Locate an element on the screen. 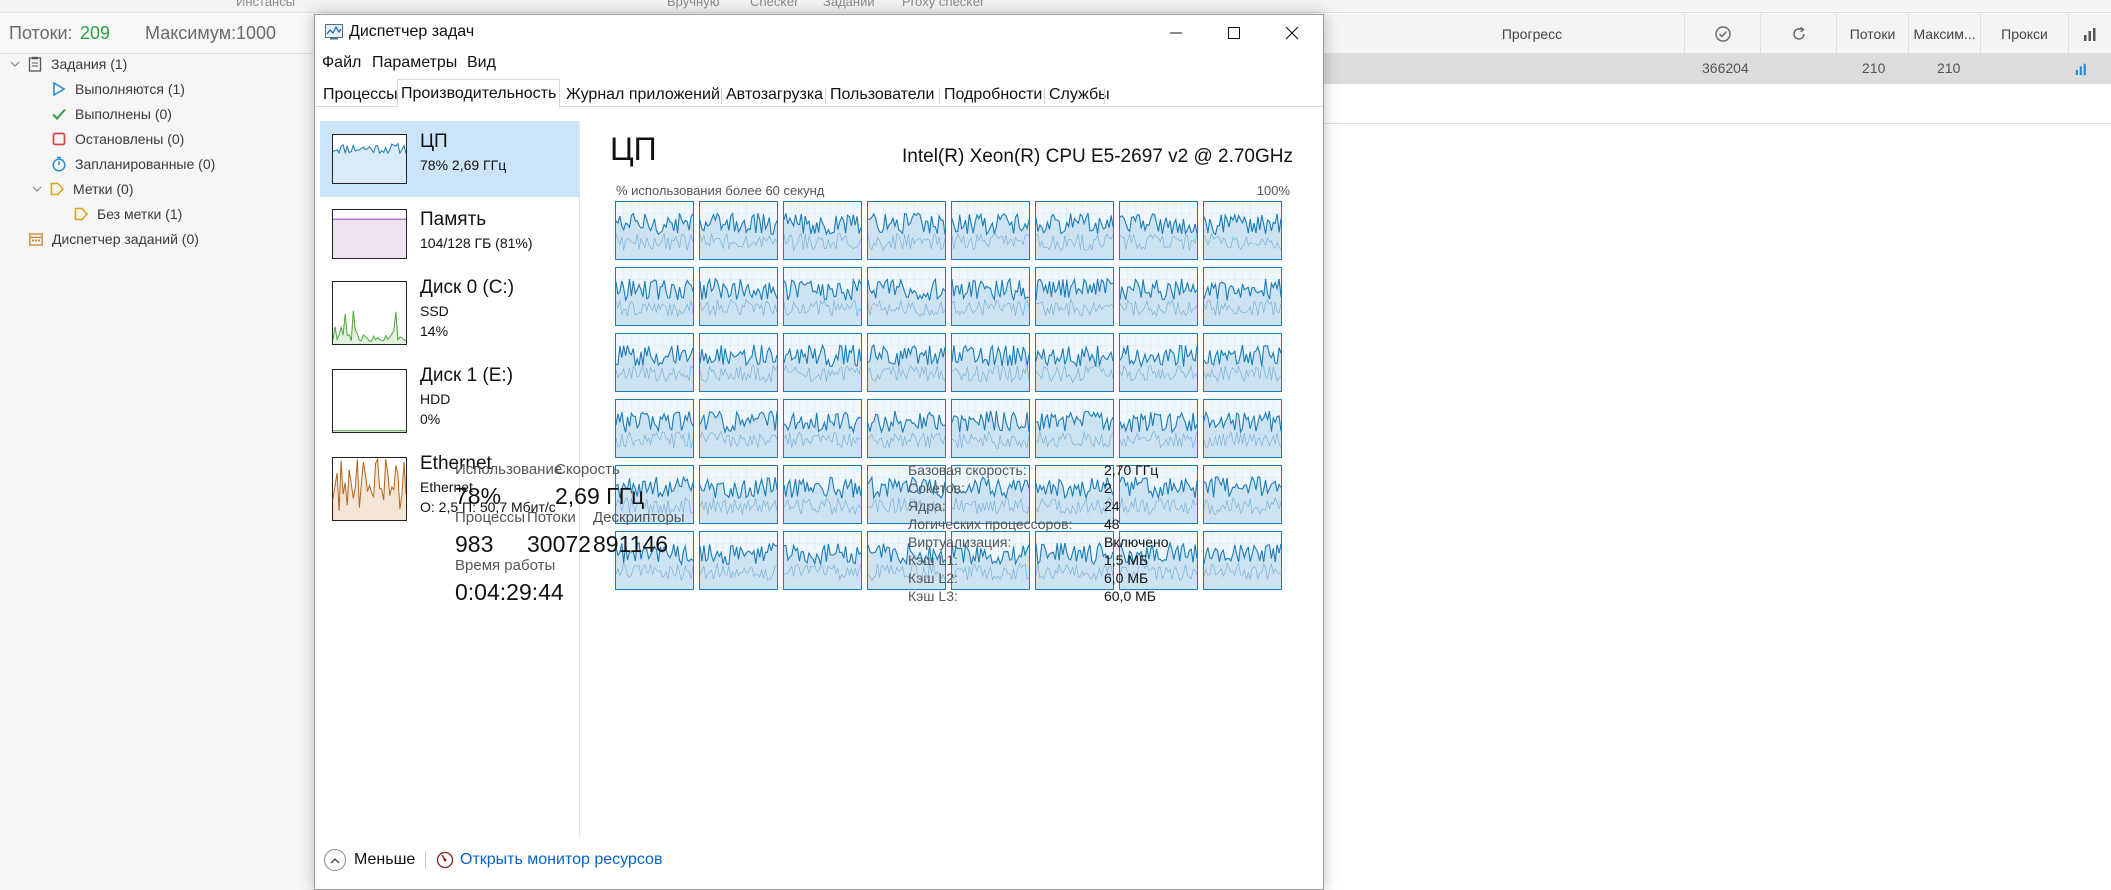 This screenshot has width=2111, height=890. cpu-detail-key: Базовая скорость: is located at coordinates (967, 470).